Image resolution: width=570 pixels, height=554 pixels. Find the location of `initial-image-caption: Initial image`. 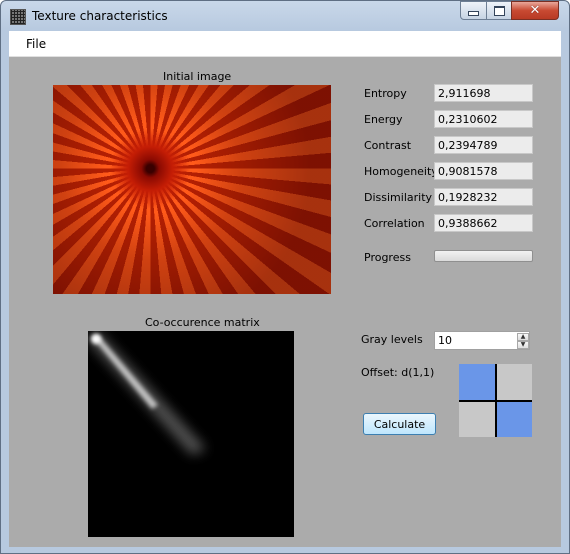

initial-image-caption: Initial image is located at coordinates (197, 76).